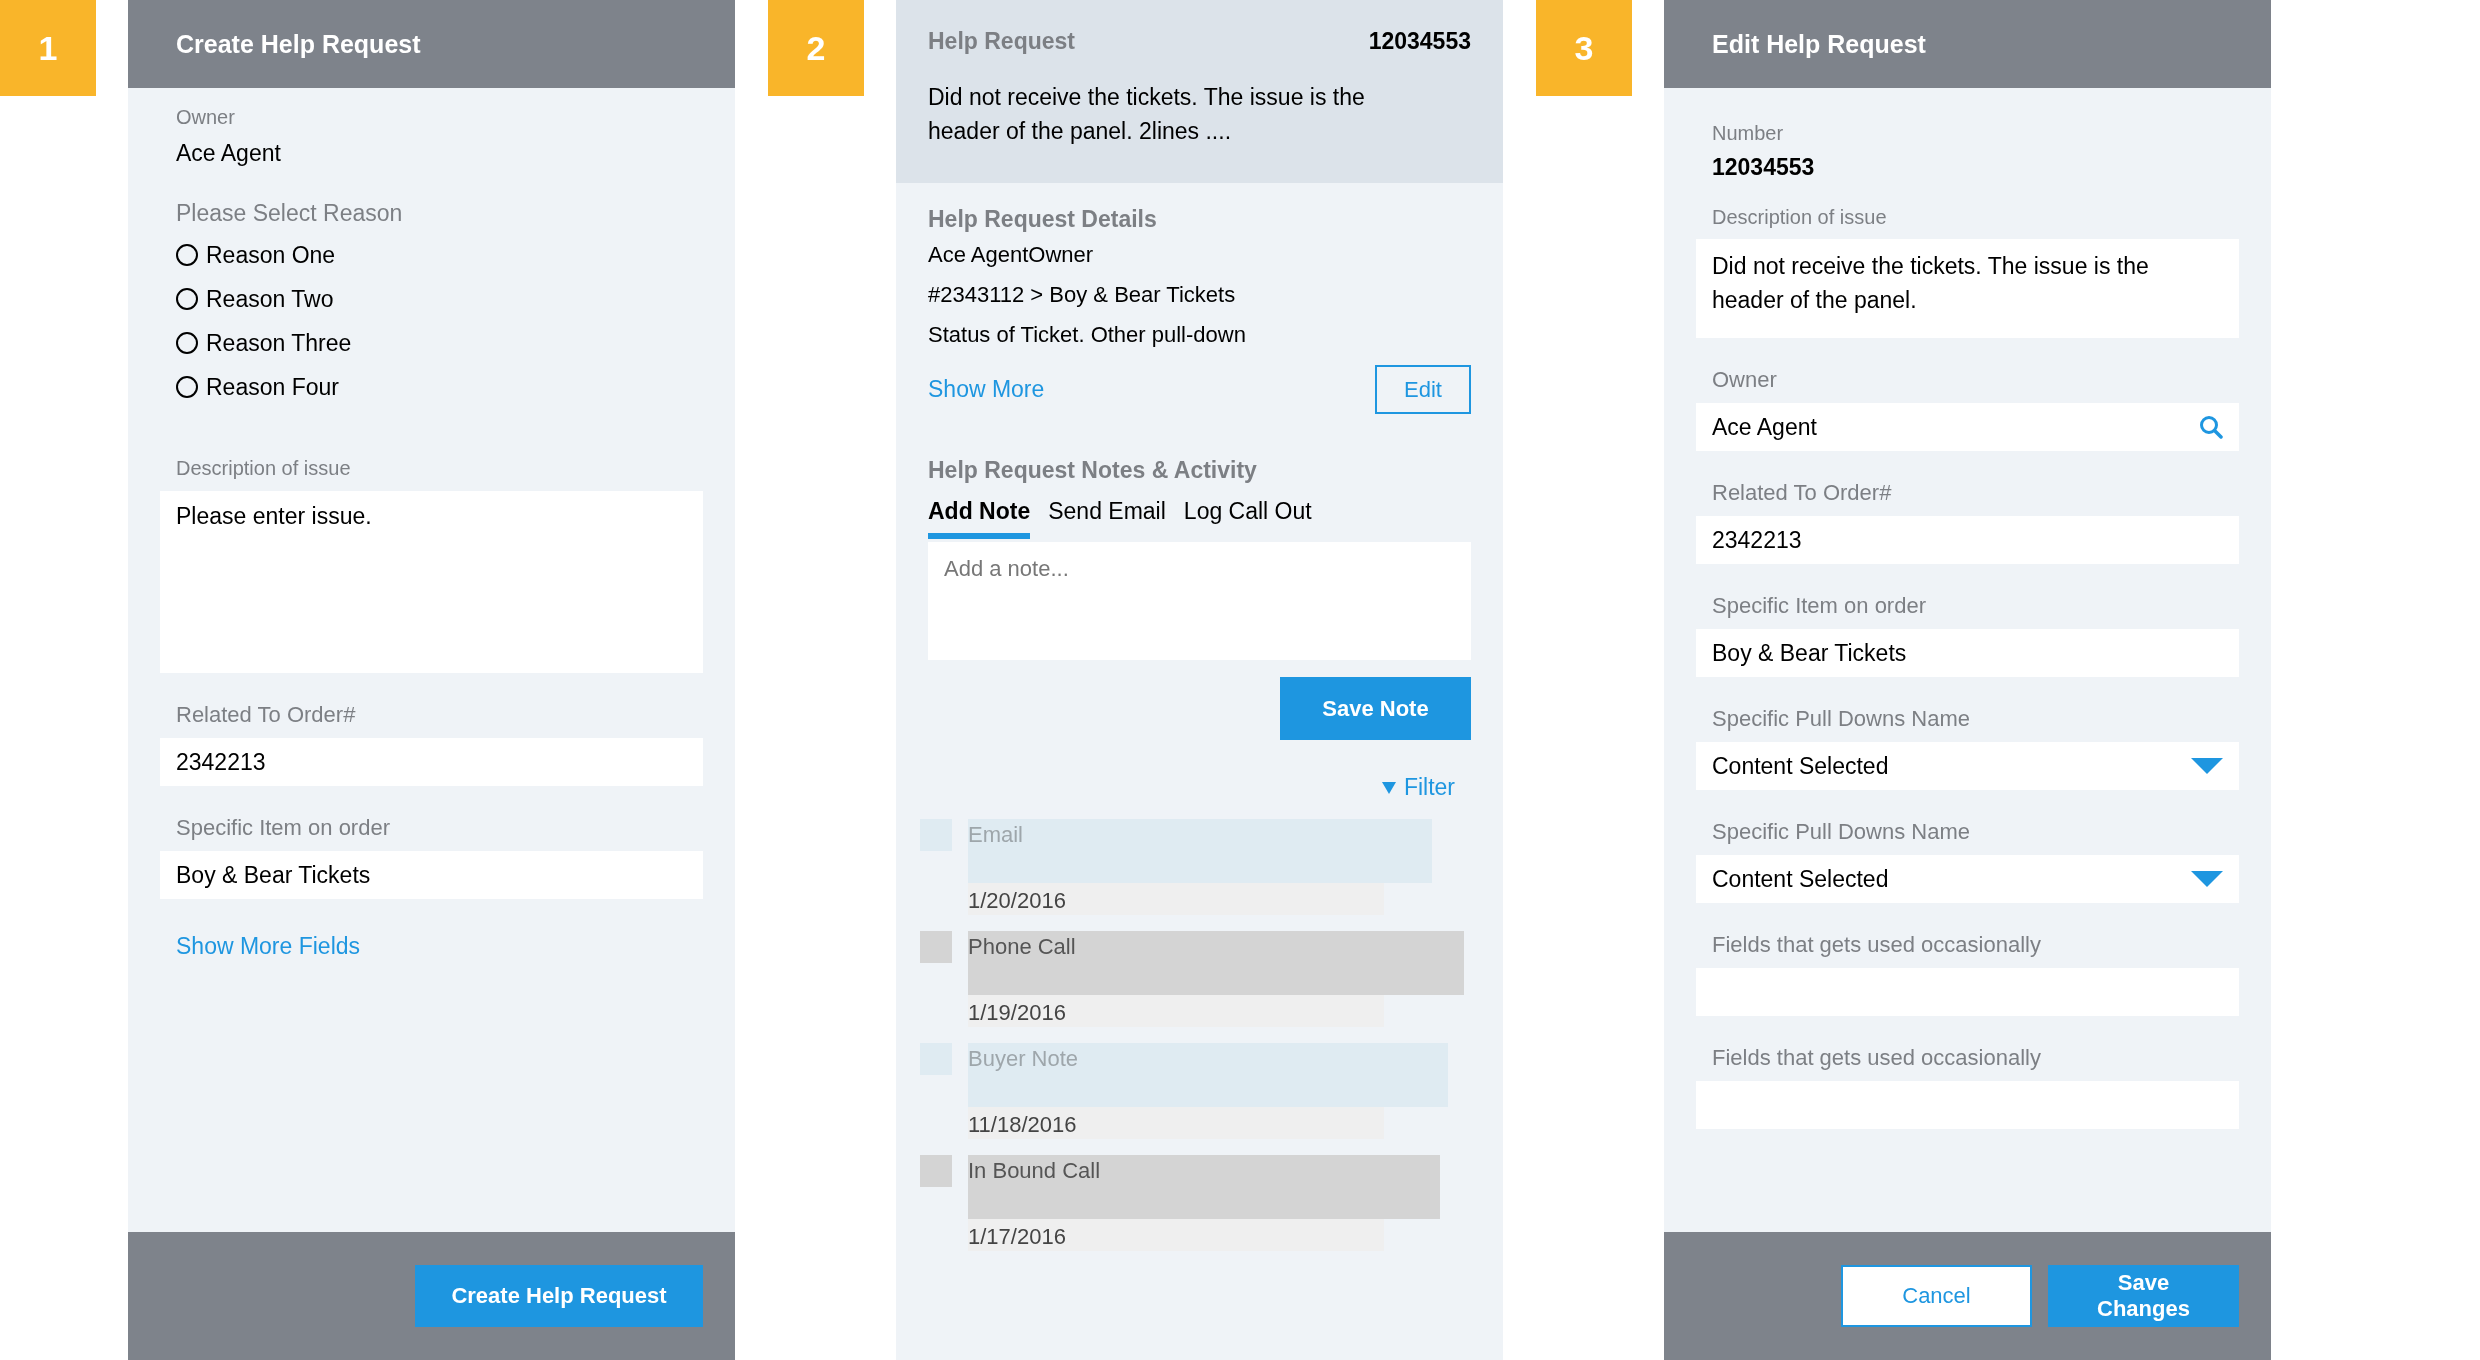 The width and height of the screenshot is (2480, 1360). Describe the element at coordinates (228, 153) in the screenshot. I see `owner-value: Ace Agent` at that location.